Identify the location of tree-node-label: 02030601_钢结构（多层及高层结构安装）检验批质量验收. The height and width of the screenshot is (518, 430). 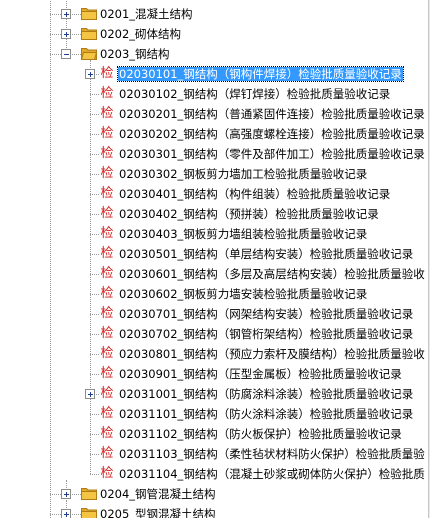
(272, 274).